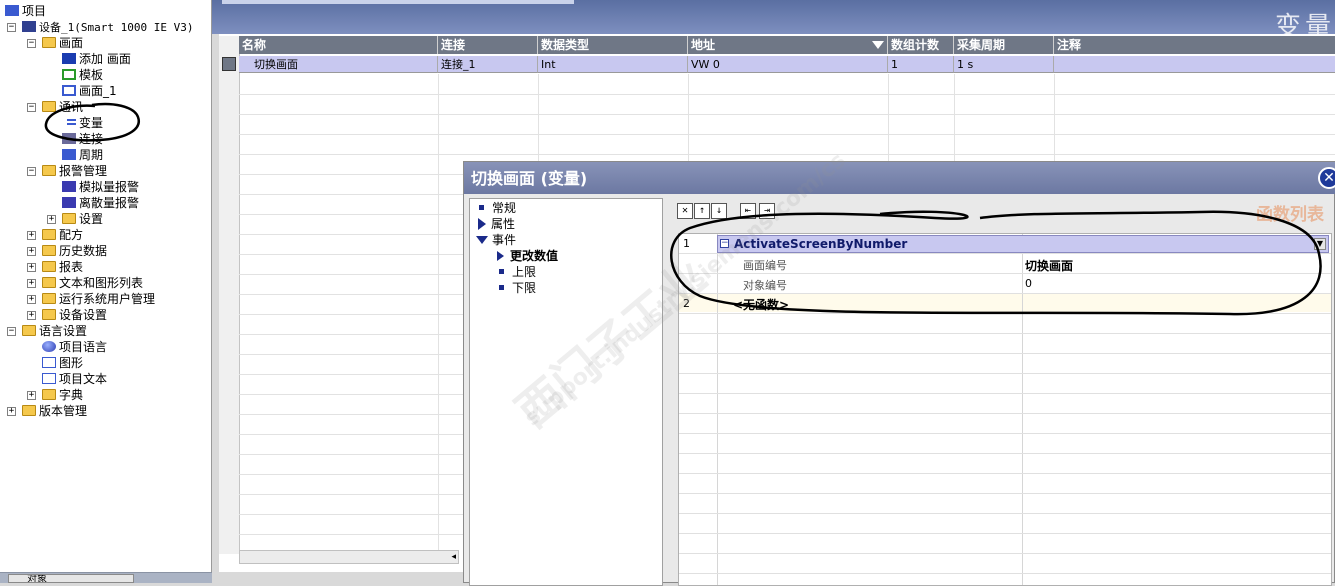 This screenshot has width=1335, height=586. I want to click on tree-item-alarm-management: 报警管理, so click(74, 171).